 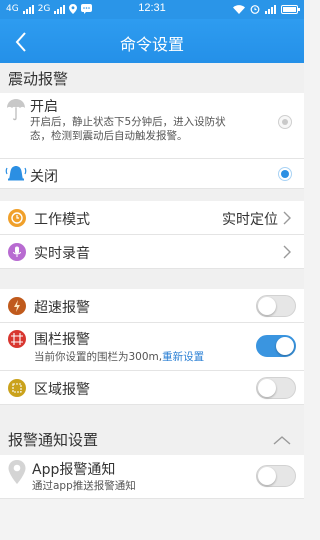 I want to click on chevron-up-icon, so click(x=282, y=440).